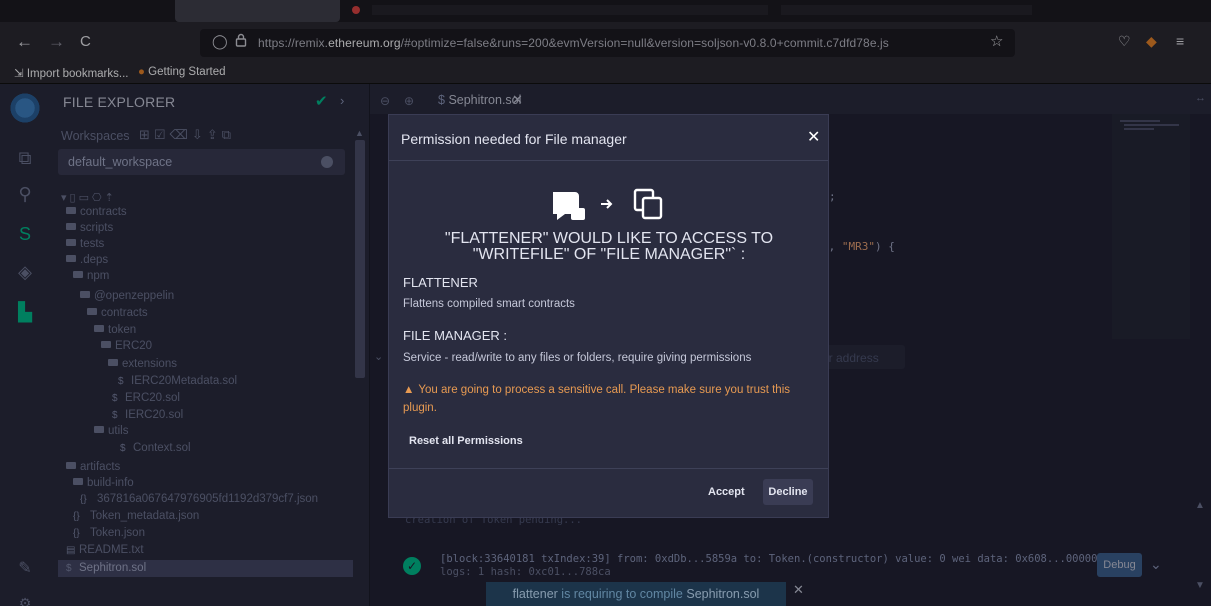 This screenshot has height=606, width=1211. Describe the element at coordinates (117, 533) in the screenshot. I see `tree-item-label: Token.json` at that location.